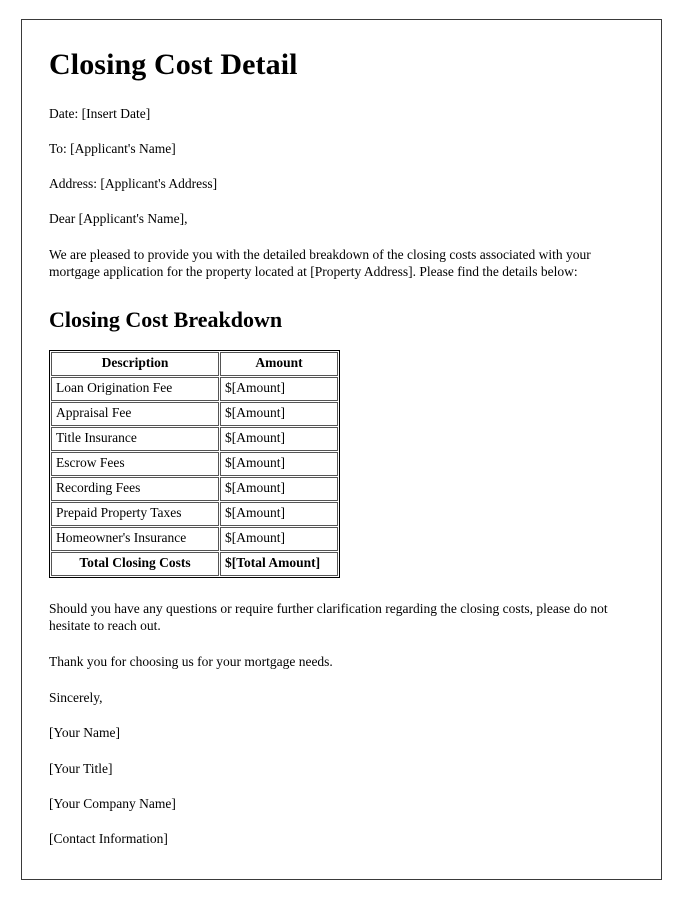 The width and height of the screenshot is (700, 900). I want to click on cell-description: Loan Origination Fee, so click(135, 388).